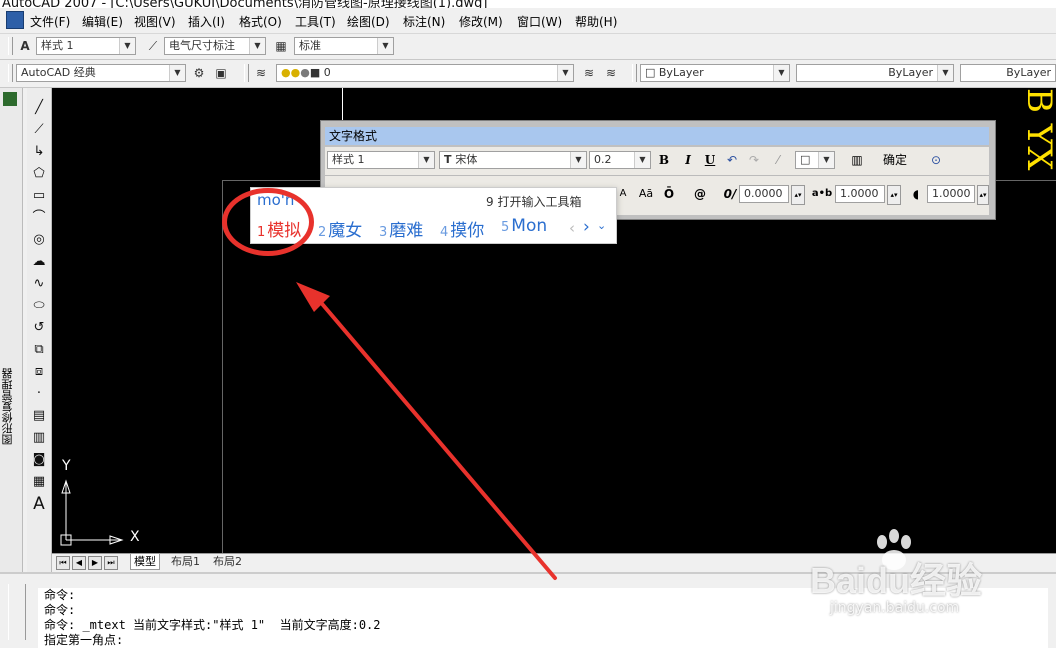 This screenshot has height=648, width=1056. I want to click on truetype-icon: T, so click(450, 159).